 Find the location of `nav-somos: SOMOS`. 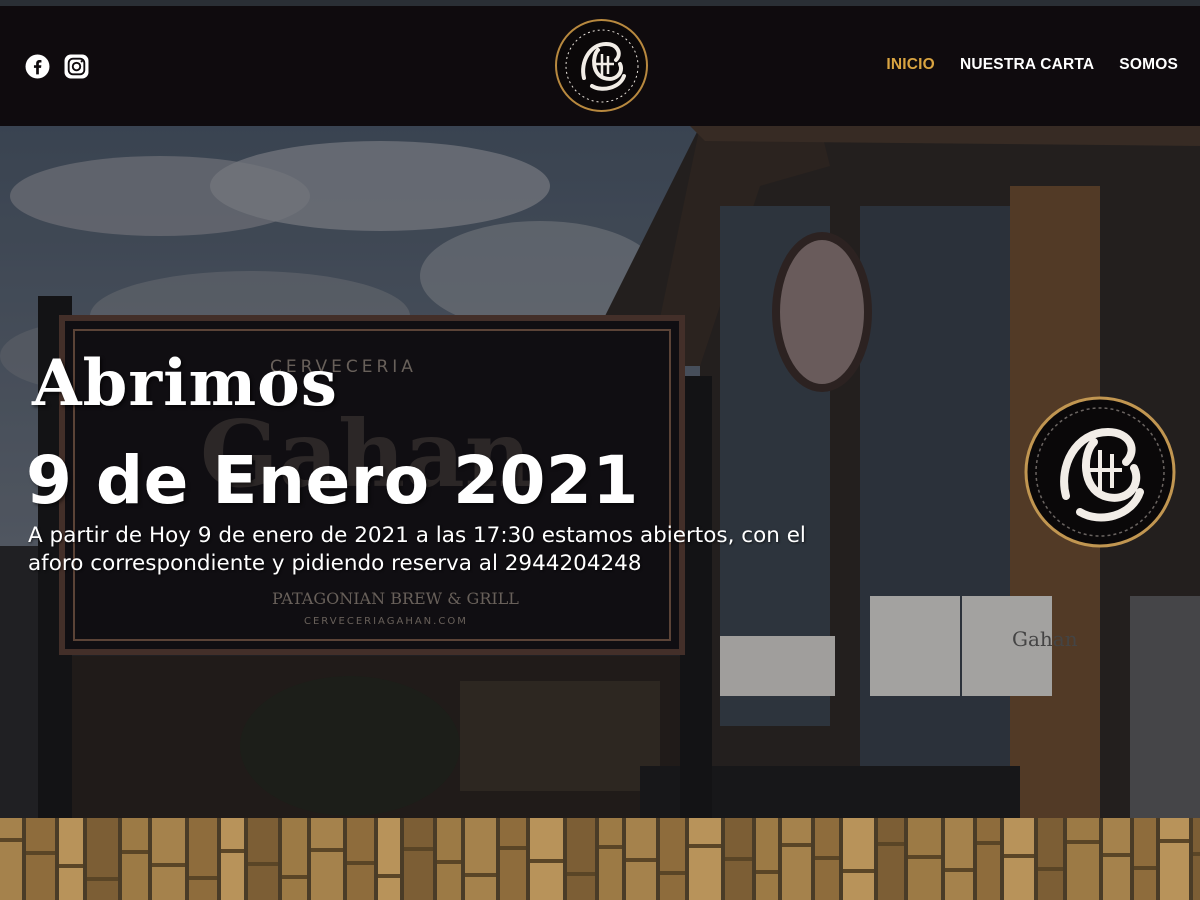

nav-somos: SOMOS is located at coordinates (1148, 65).